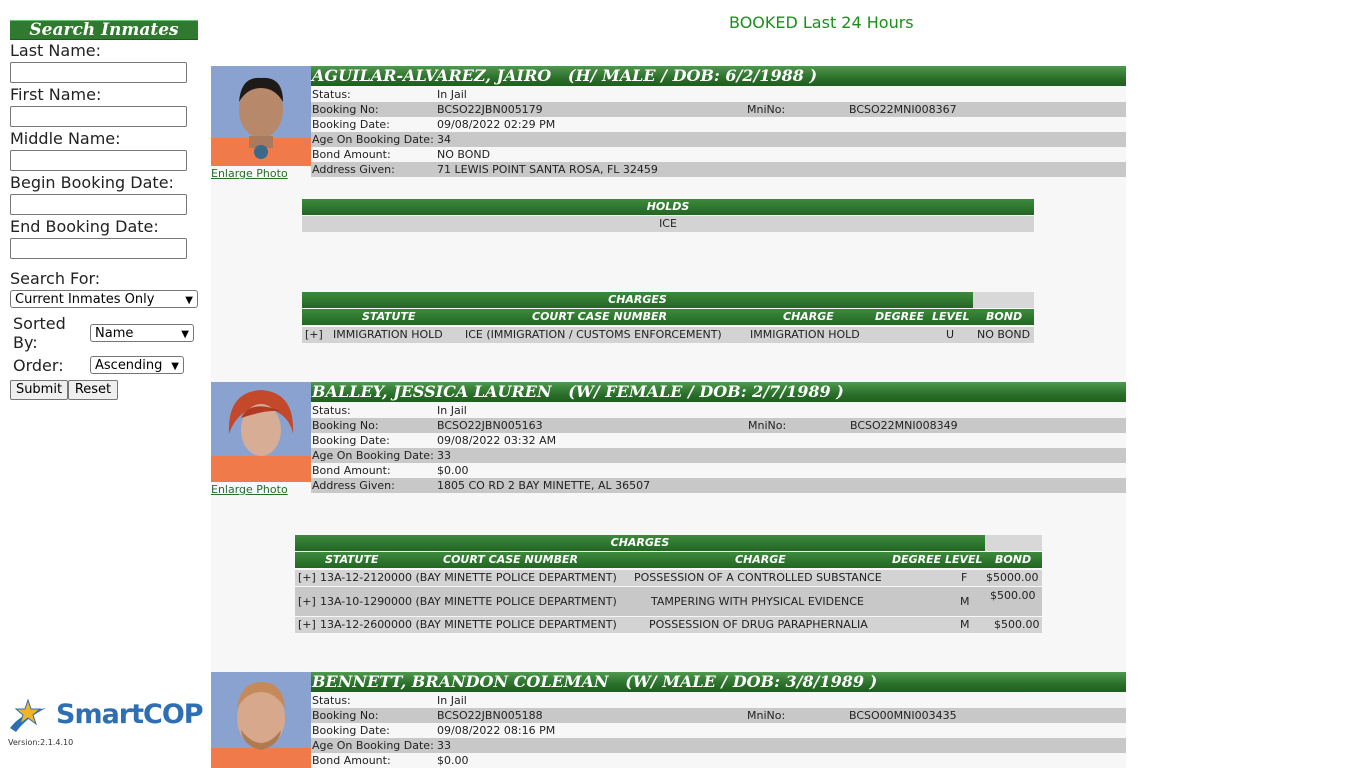 The image size is (1366, 768). Describe the element at coordinates (937, 559) in the screenshot. I see `col-degree-level: DEGREE LEVEL` at that location.